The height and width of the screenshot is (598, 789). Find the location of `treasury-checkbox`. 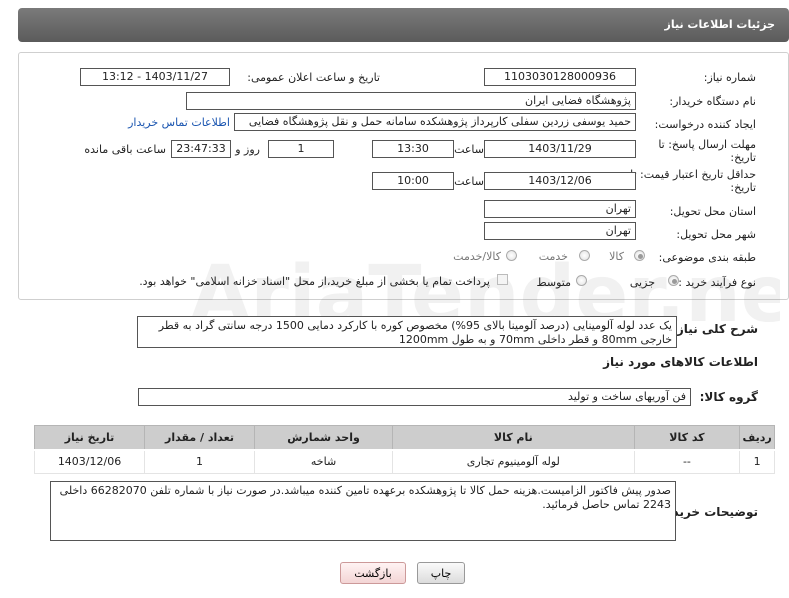

treasury-checkbox is located at coordinates (502, 279).